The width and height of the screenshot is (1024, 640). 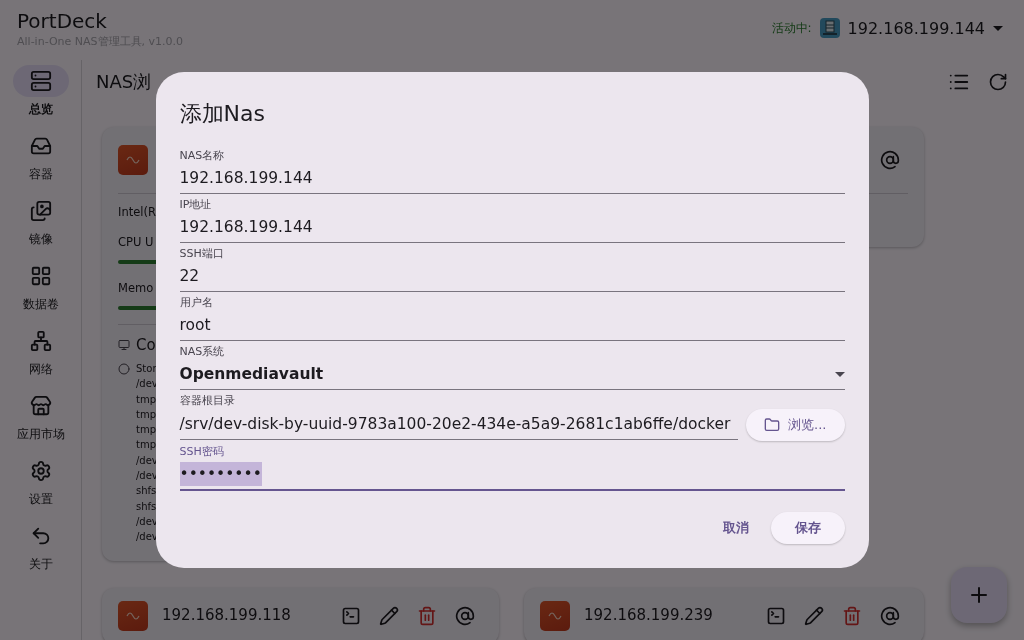 I want to click on text-field: root, so click(x=512, y=326).